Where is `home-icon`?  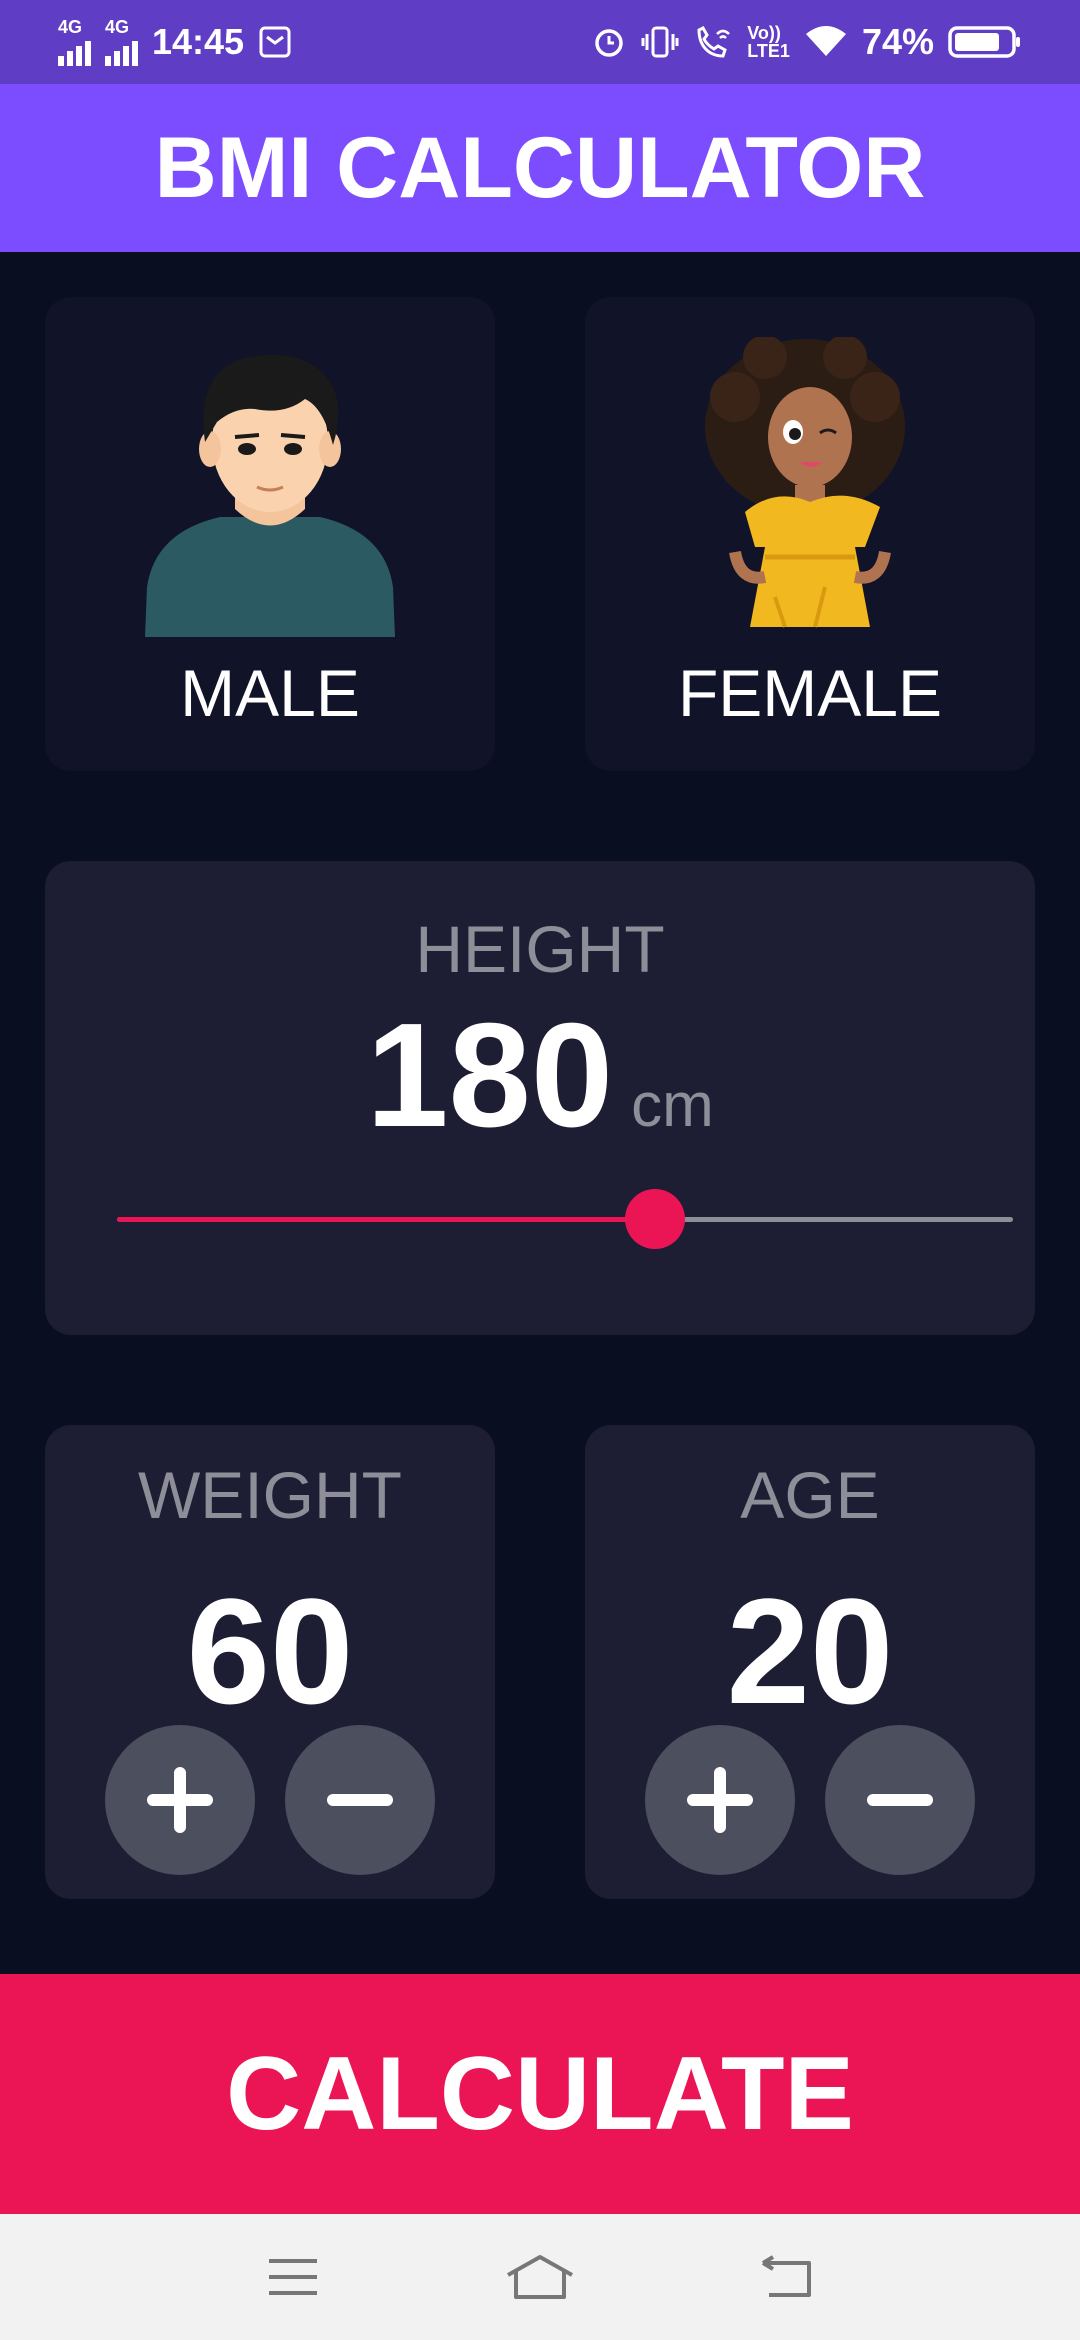
home-icon is located at coordinates (540, 2277).